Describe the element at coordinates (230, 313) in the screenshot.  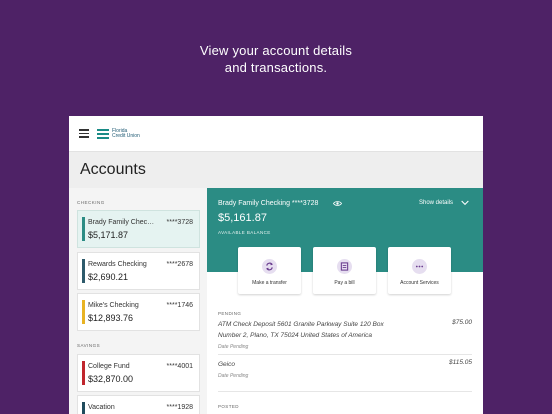
I see `pending-section-label: PENDING` at that location.